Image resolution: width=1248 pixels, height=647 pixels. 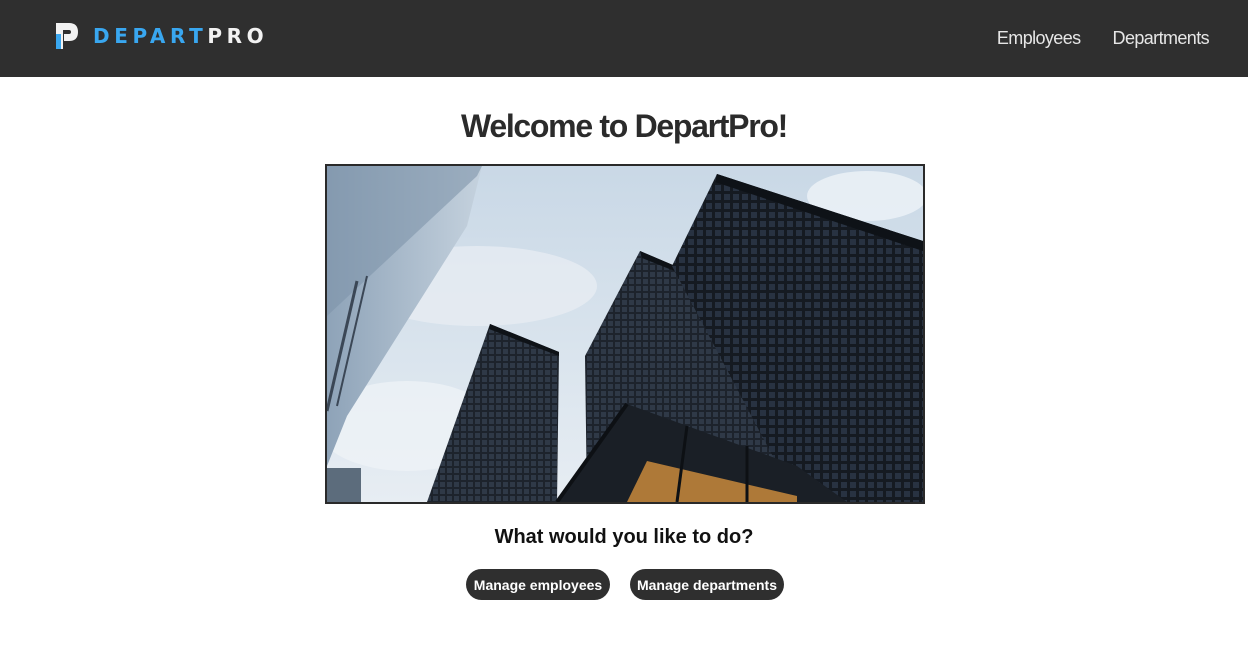 What do you see at coordinates (707, 584) in the screenshot?
I see `manage-departments-button: Manage departments` at bounding box center [707, 584].